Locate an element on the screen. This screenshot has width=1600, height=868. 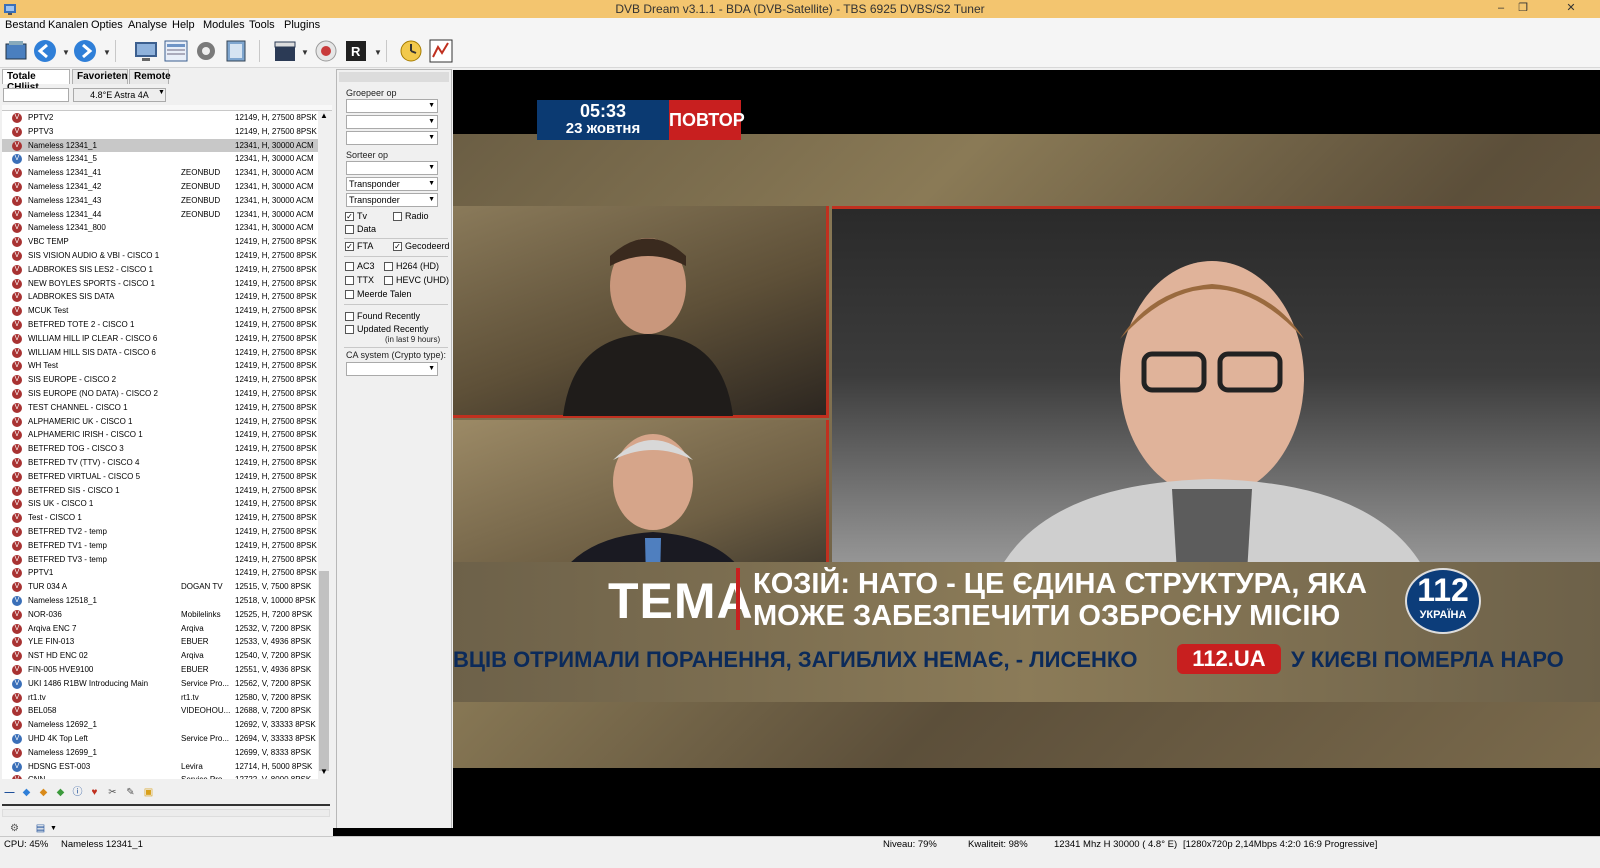
scrollbar-thumb is located at coordinates (324, 671).